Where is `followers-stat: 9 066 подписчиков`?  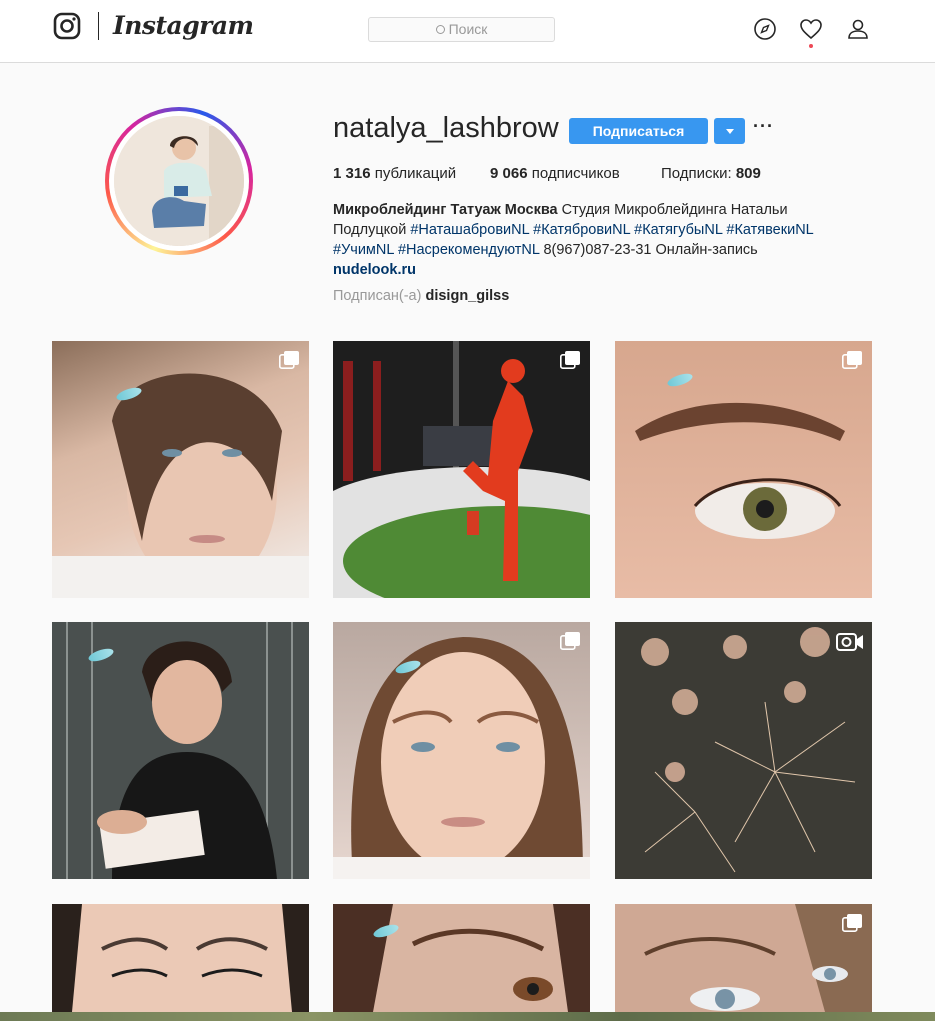 followers-stat: 9 066 подписчиков is located at coordinates (555, 173).